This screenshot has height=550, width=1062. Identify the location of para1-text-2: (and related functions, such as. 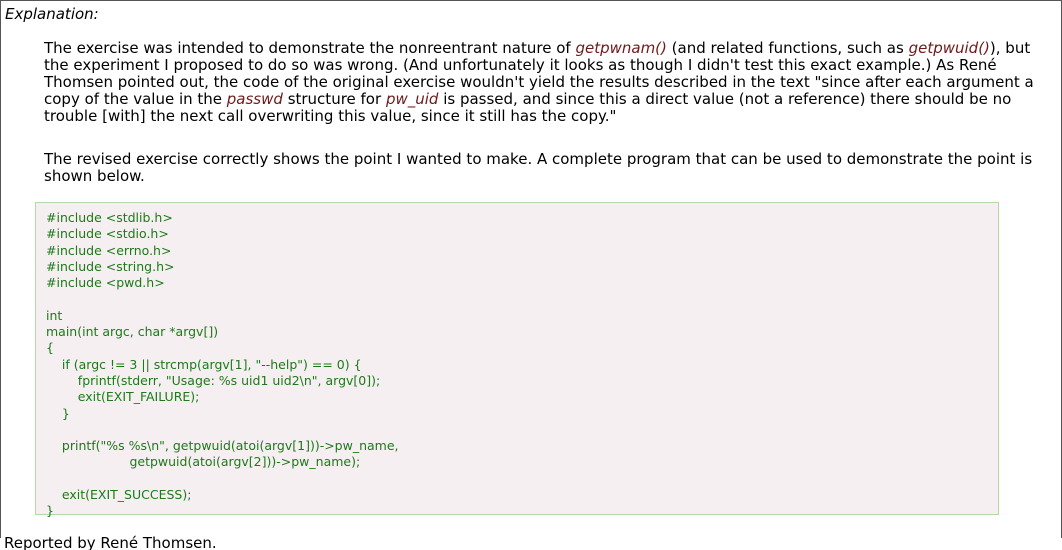
(787, 48).